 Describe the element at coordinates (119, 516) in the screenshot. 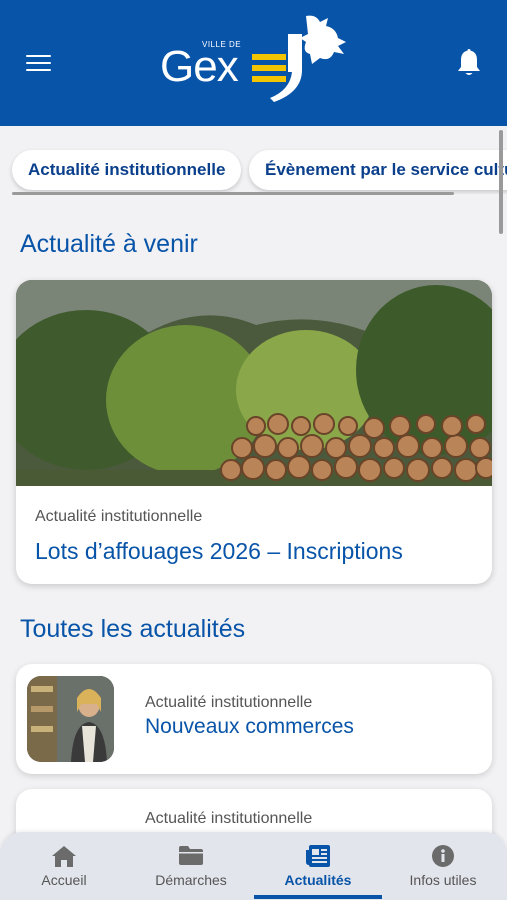

I see `featured-category: Actualité institutionnelle` at that location.